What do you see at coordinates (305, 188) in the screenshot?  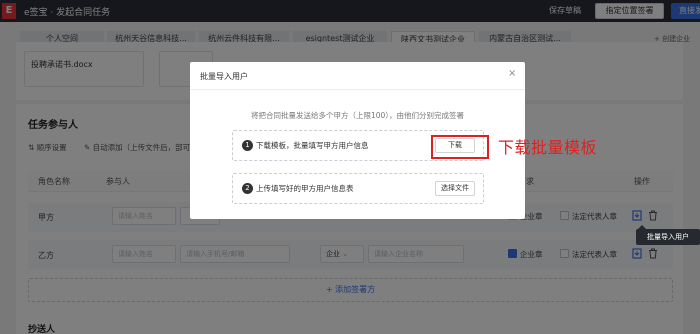 I see `step-text: 上传填写好的甲方用户信息表` at bounding box center [305, 188].